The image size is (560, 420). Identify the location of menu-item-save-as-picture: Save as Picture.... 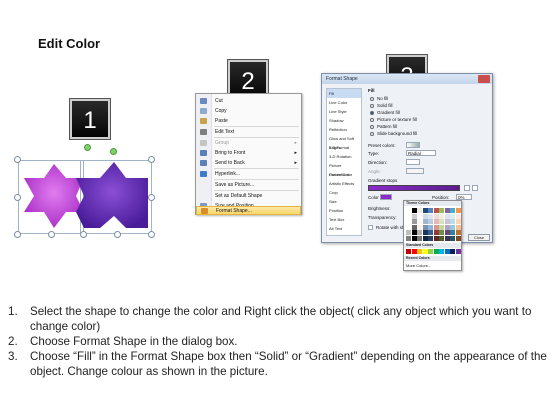
(248, 185).